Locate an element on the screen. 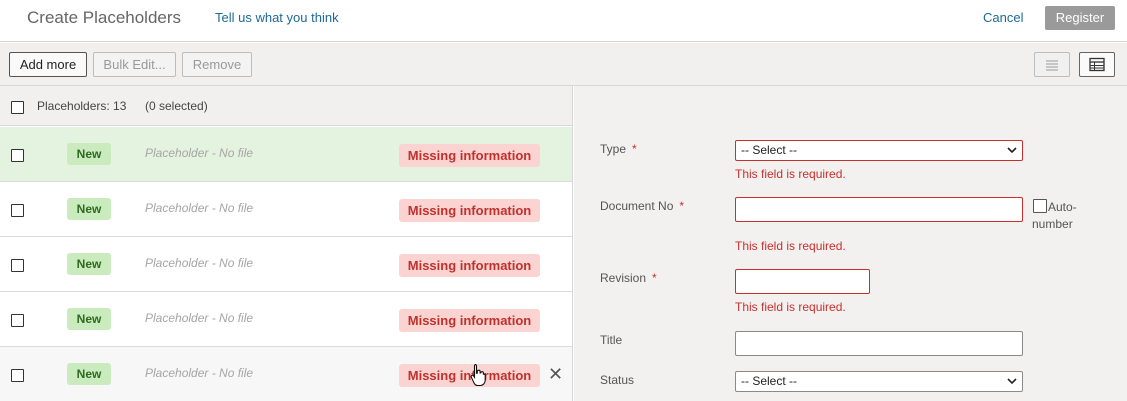 The width and height of the screenshot is (1127, 401). register-button: Register is located at coordinates (1080, 18).